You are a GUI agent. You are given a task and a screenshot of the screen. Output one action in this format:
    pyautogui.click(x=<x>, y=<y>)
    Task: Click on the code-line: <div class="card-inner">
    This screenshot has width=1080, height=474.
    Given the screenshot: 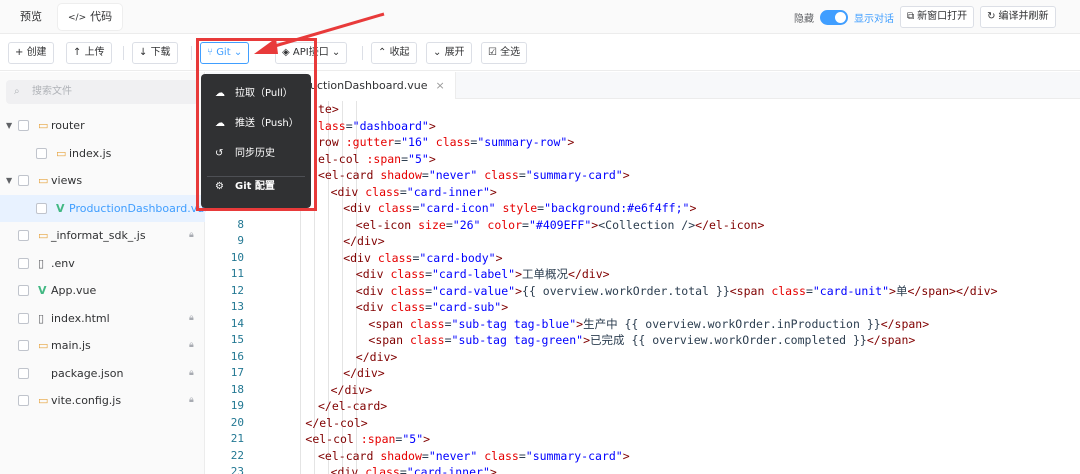 What is the action you would take?
    pyautogui.click(x=413, y=191)
    